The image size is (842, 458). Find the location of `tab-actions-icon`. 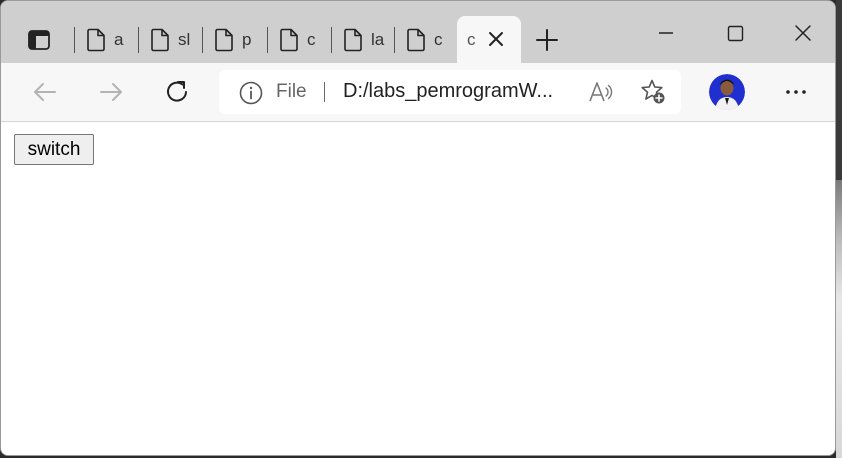

tab-actions-icon is located at coordinates (39, 40).